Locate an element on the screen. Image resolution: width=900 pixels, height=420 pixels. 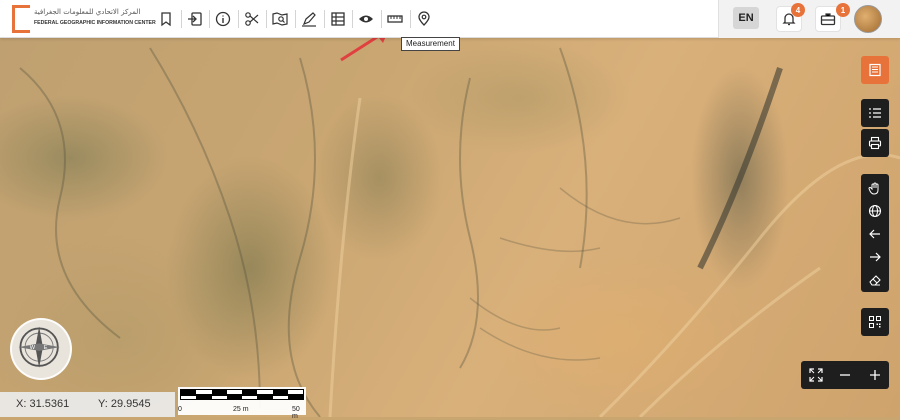
plus-icon is located at coordinates (874, 375).